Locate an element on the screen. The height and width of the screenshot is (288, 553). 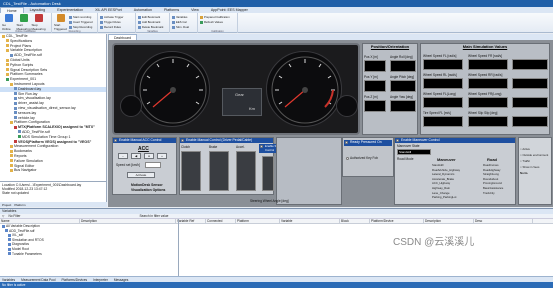
tab-project: Project is located at coordinates (6, 205).